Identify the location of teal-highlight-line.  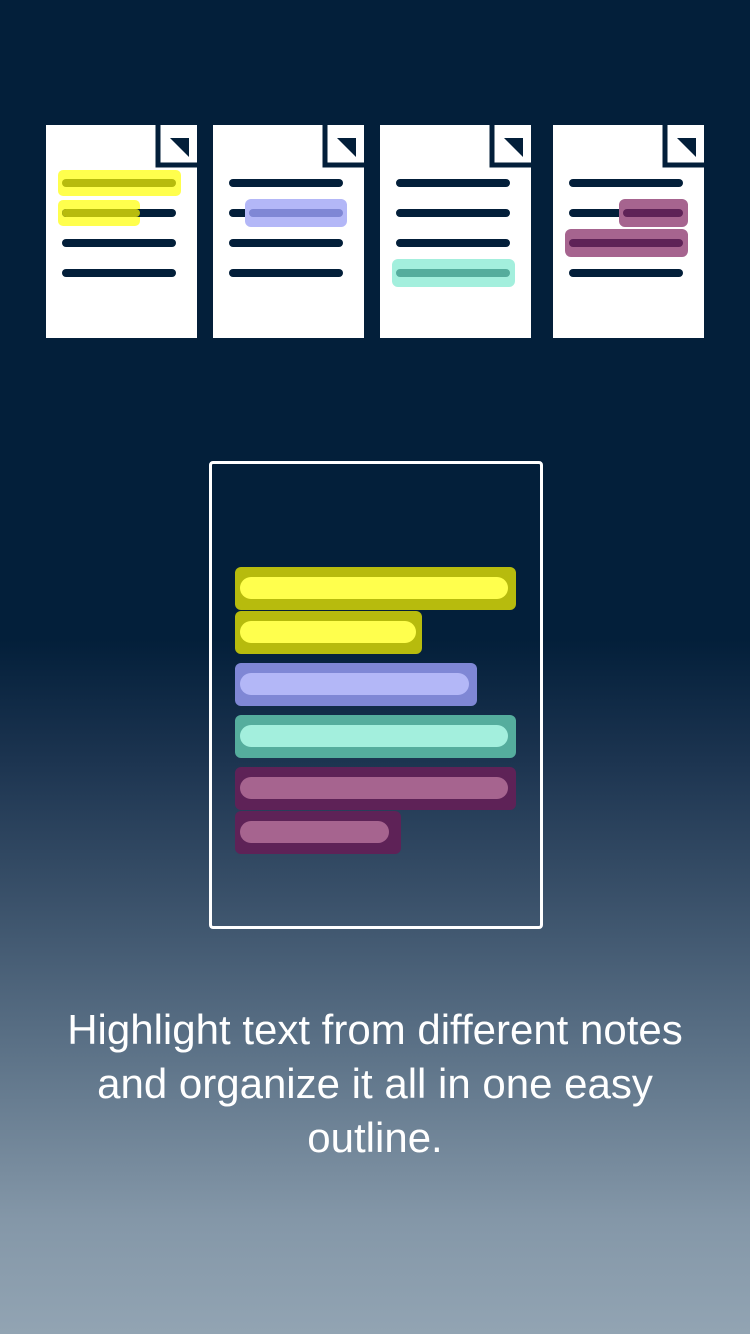
(374, 736).